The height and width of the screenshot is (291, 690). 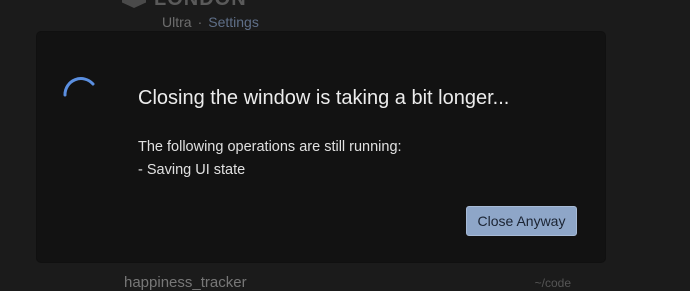 I want to click on running-operation-item: - Saving UI state, so click(x=192, y=170).